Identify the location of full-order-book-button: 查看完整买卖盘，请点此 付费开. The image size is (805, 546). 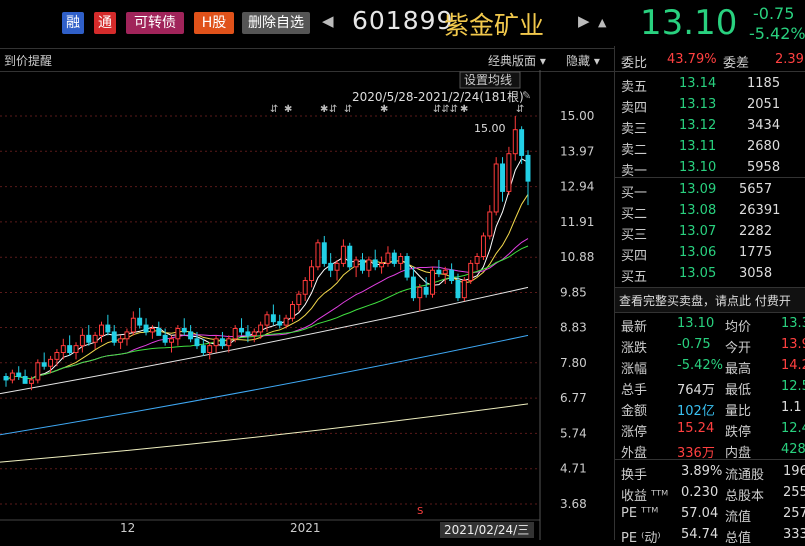
(710, 300).